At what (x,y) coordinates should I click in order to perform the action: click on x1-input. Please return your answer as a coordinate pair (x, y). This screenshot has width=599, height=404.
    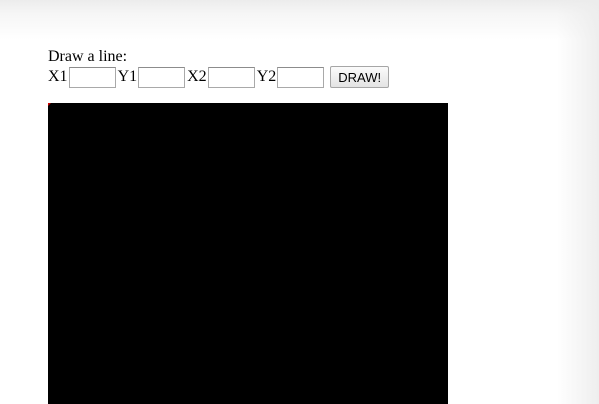
    Looking at the image, I should click on (92, 77).